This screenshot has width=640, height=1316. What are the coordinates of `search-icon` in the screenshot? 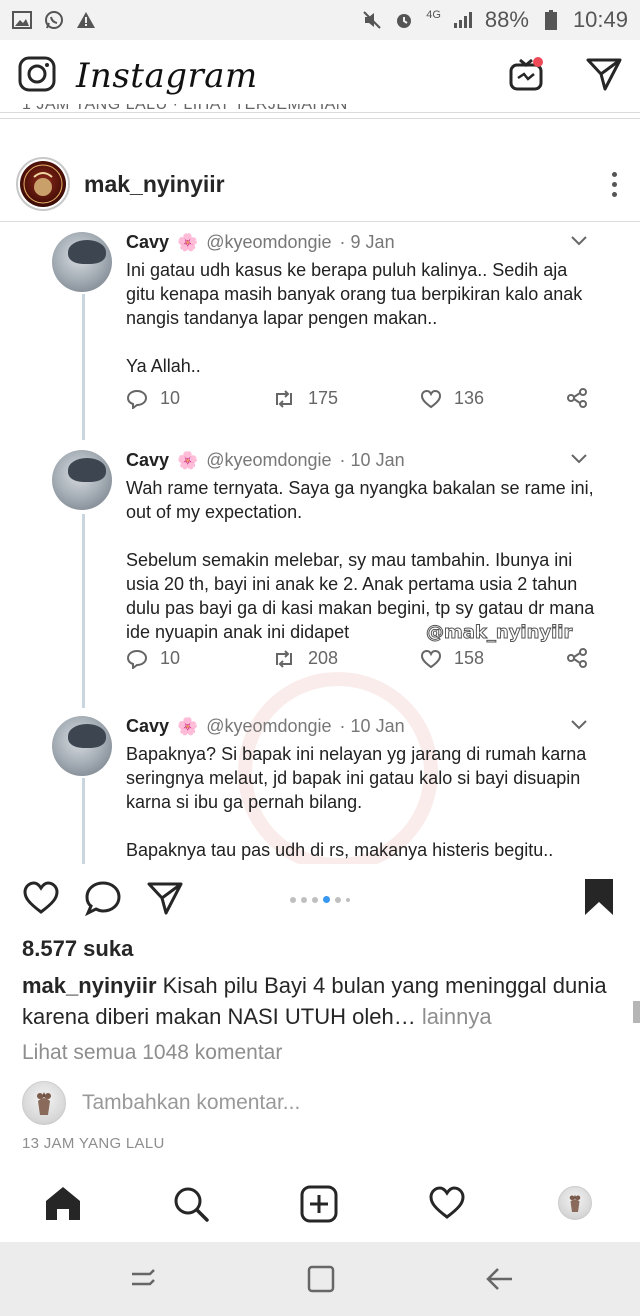 It's located at (191, 1206).